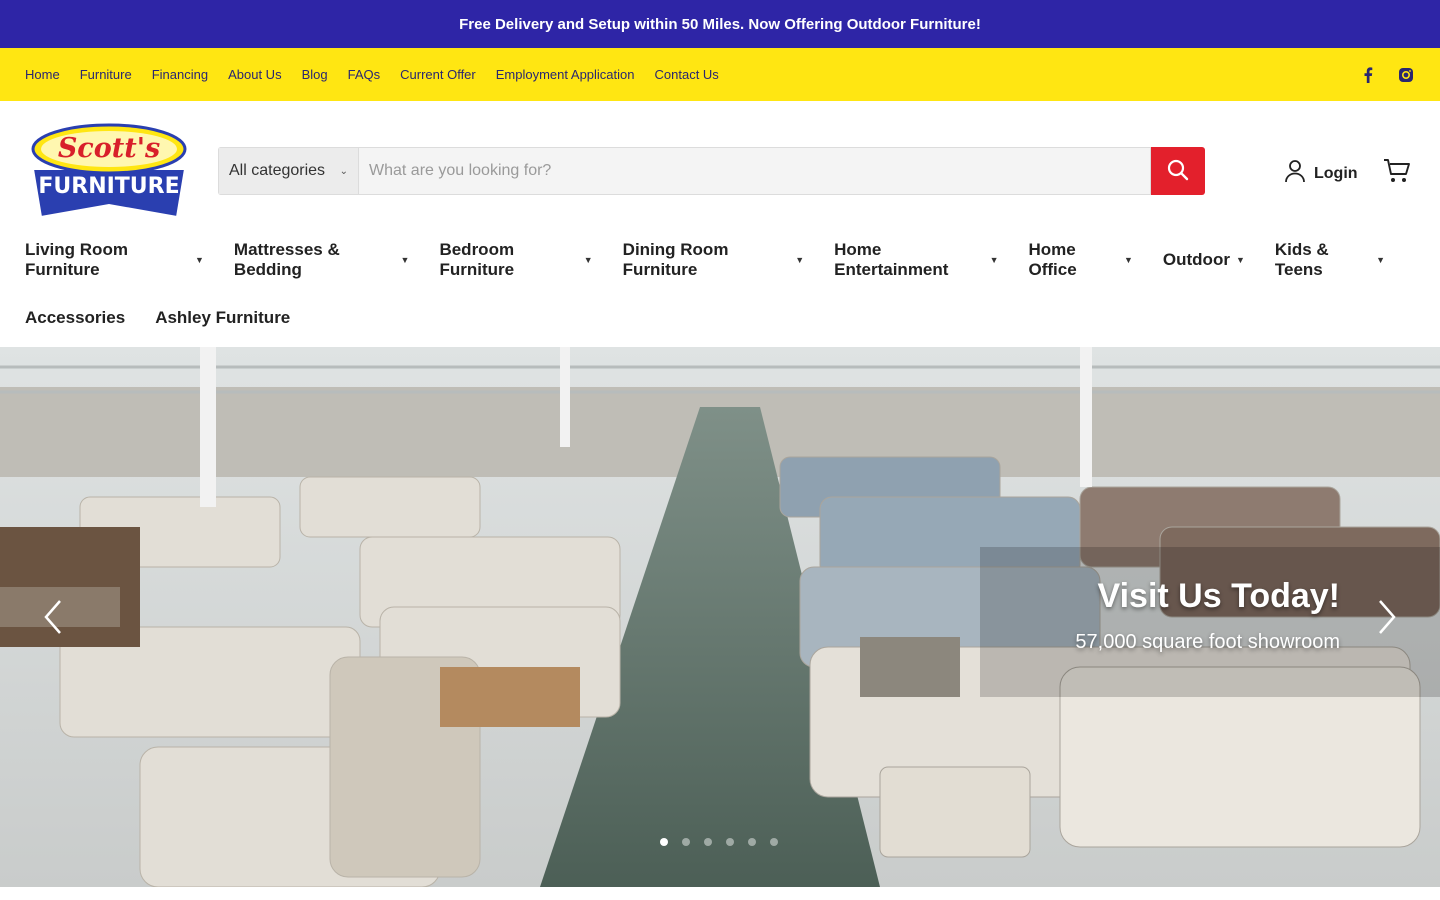 This screenshot has height=900, width=1440. I want to click on search-bar: All categories ⌄, so click(711, 171).